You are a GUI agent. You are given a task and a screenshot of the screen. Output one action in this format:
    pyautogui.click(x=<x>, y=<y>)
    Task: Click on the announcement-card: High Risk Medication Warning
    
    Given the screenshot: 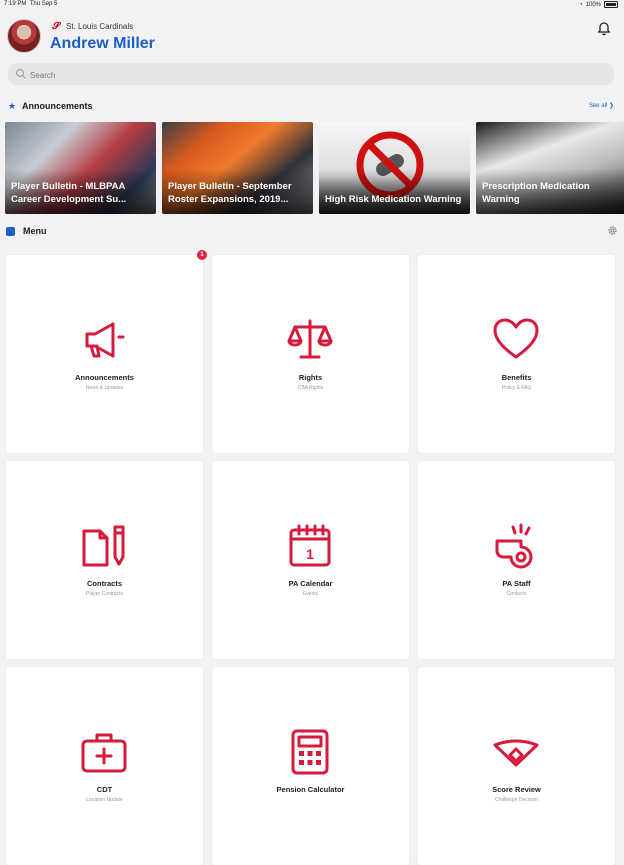 What is the action you would take?
    pyautogui.click(x=394, y=168)
    